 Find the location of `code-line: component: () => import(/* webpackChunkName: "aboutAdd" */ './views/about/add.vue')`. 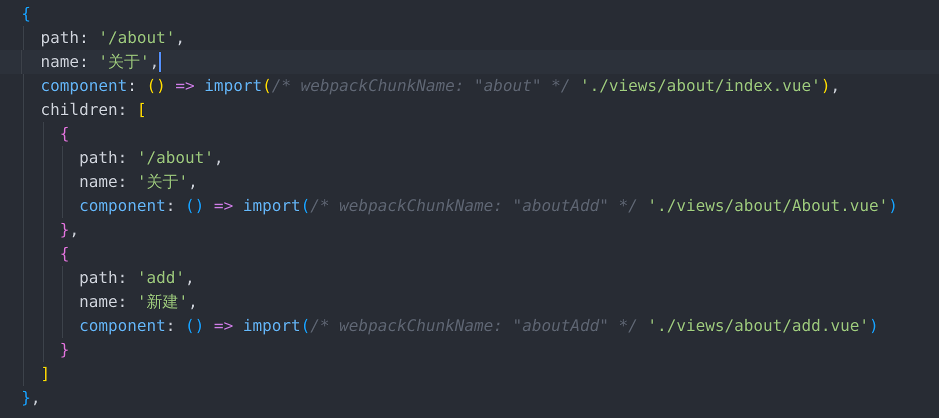

code-line: component: () => import(/* webpackChunkName: "aboutAdd" */ './views/about/add.vue') is located at coordinates (478, 326).